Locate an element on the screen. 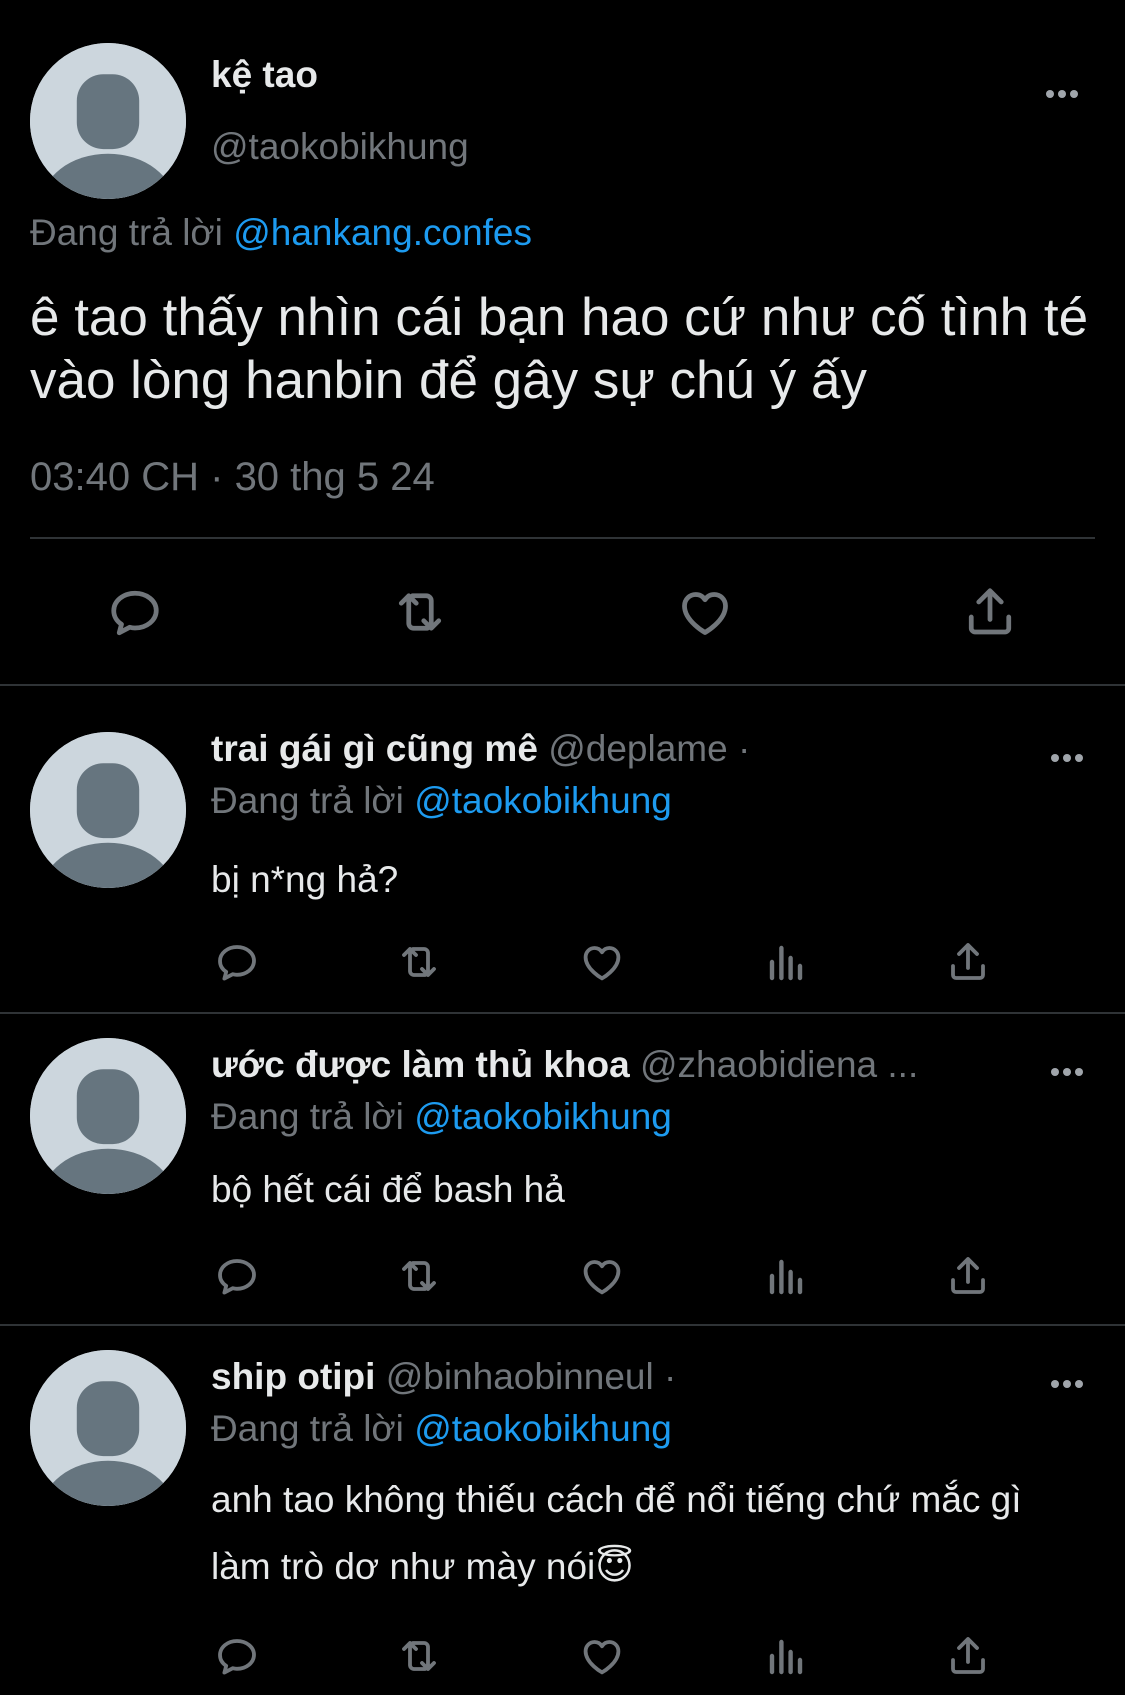 This screenshot has height=1695, width=1125. replying-to: Đang trả lời @hankang.confes is located at coordinates (281, 233).